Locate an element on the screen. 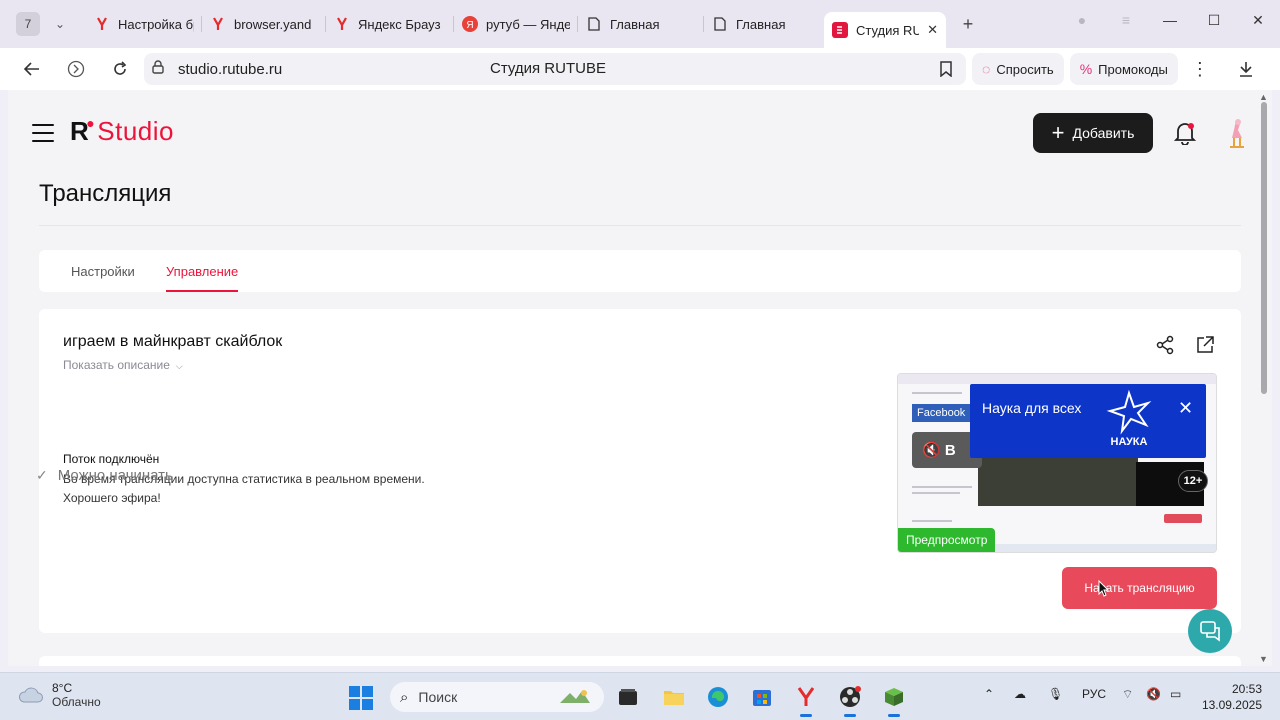 The width and height of the screenshot is (1280, 720). battery-icon: ▭ is located at coordinates (1175, 694).